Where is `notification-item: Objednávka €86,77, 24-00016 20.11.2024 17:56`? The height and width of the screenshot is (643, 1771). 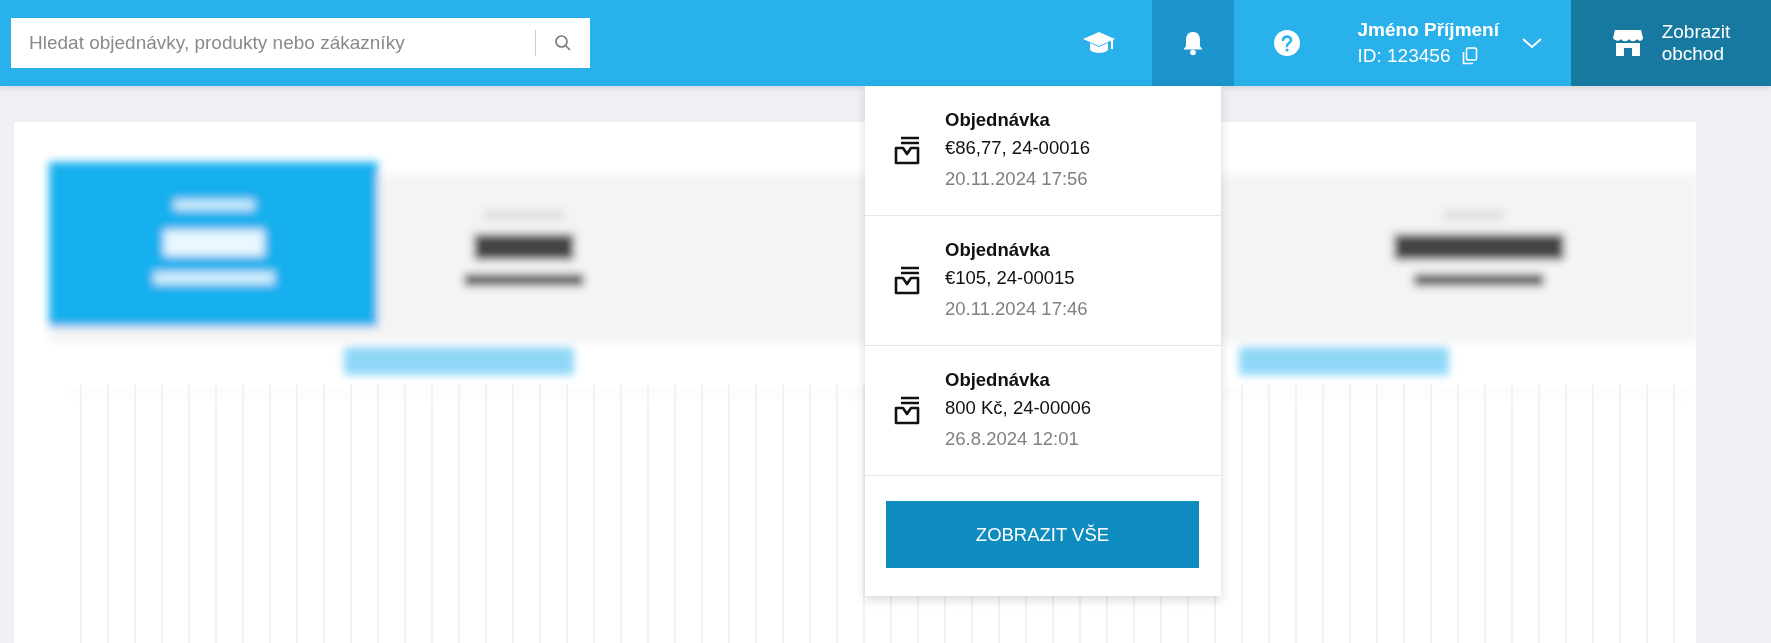
notification-item: Objednávka €86,77, 24-00016 20.11.2024 17:56 is located at coordinates (1043, 151).